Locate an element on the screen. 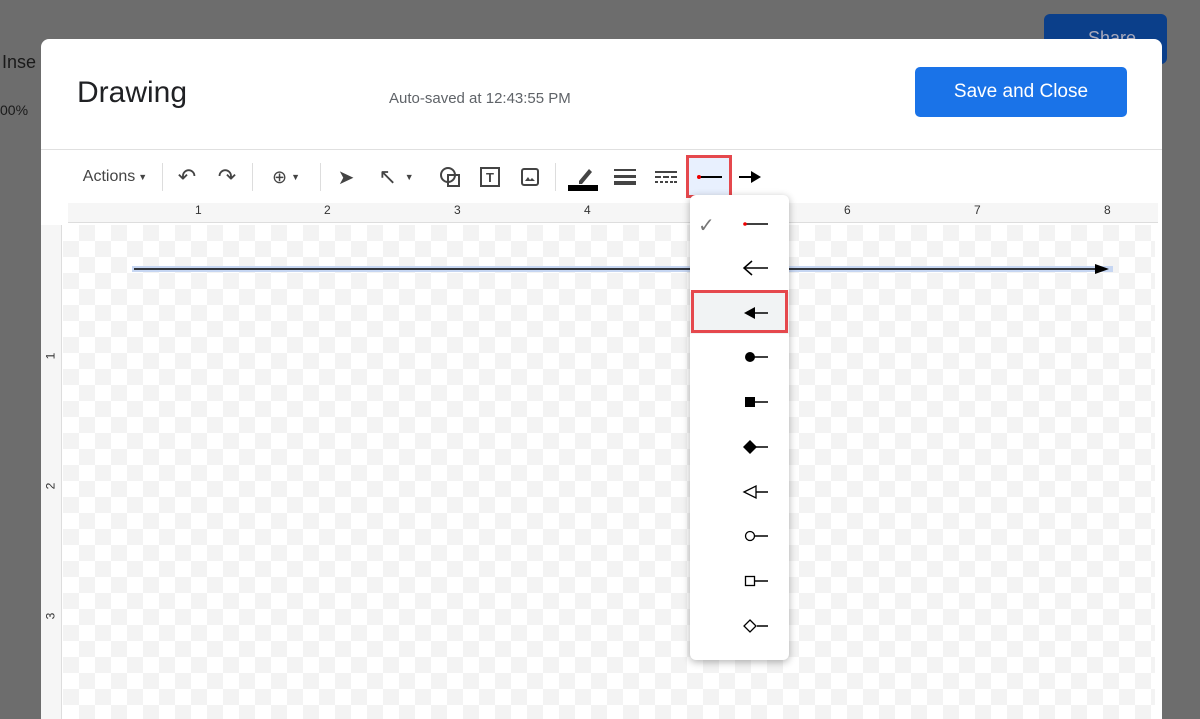 This screenshot has width=1200, height=719. autosave-status: Auto-saved at 12:43:55 PM is located at coordinates (480, 98).